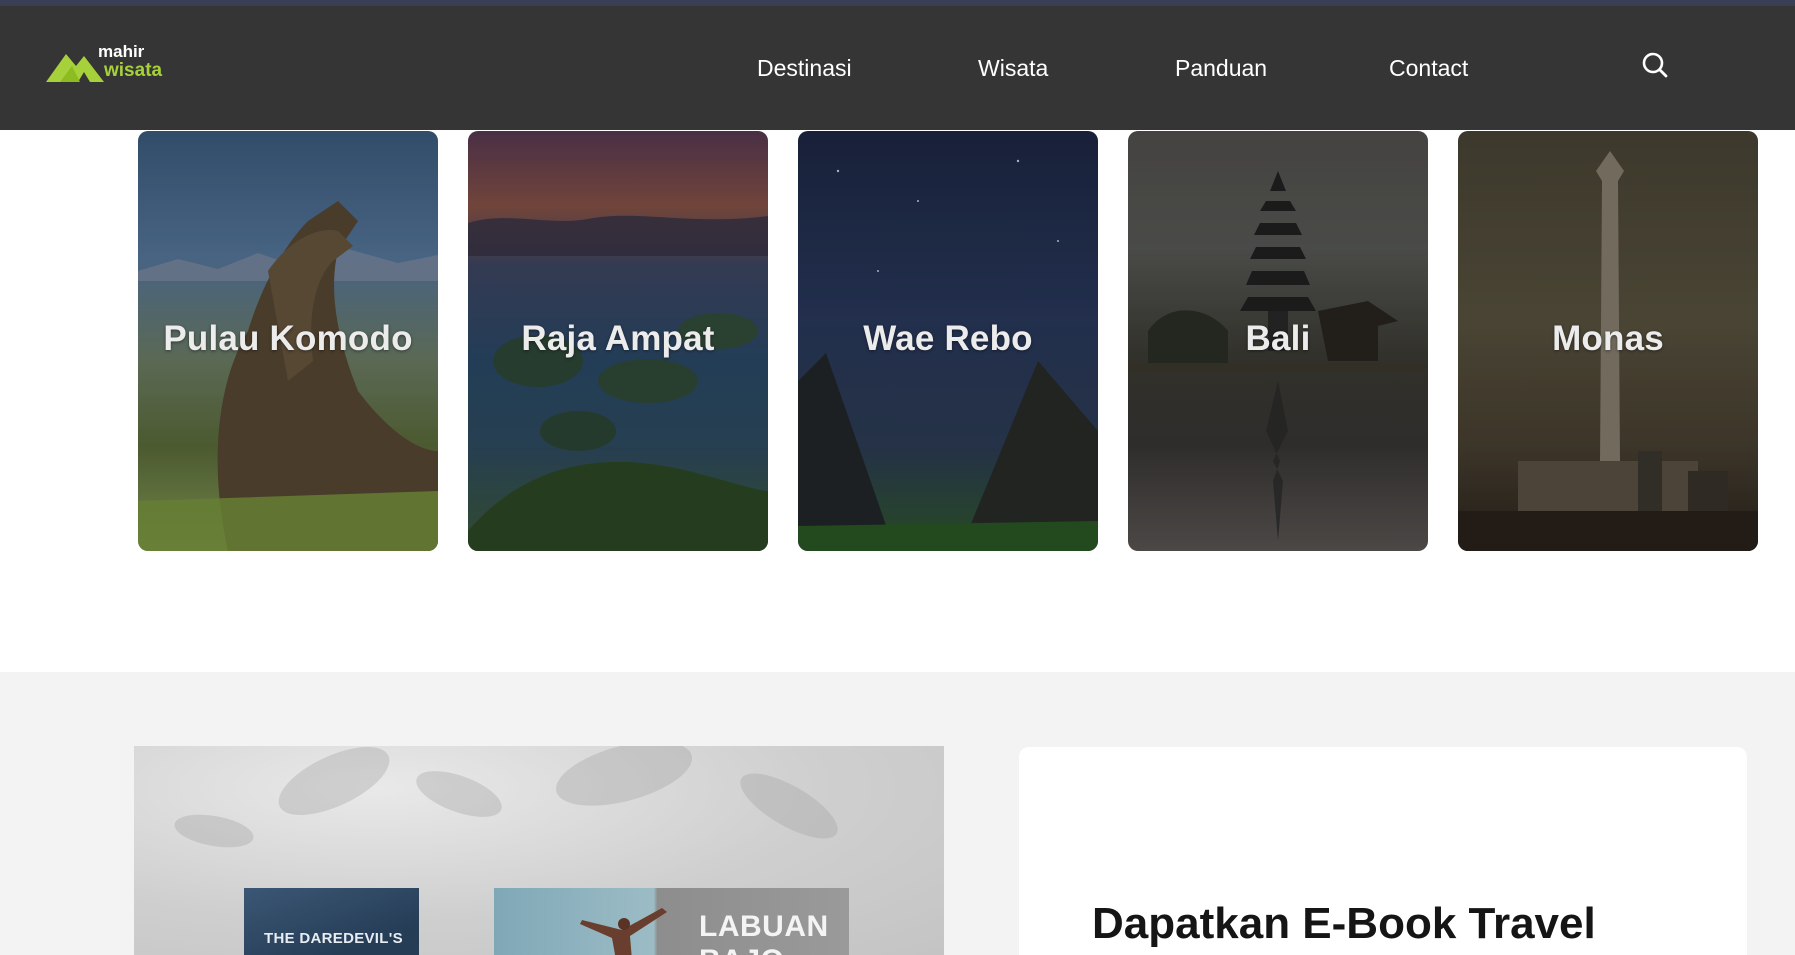  I want to click on ebook-cover-daredevil: THE DAREDEVIL'S, so click(331, 921).